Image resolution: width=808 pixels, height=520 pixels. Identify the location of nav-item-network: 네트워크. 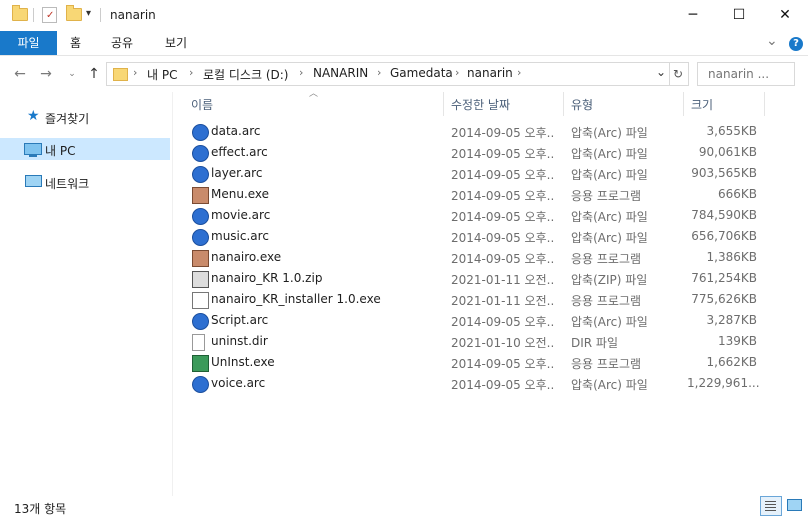
(85, 182).